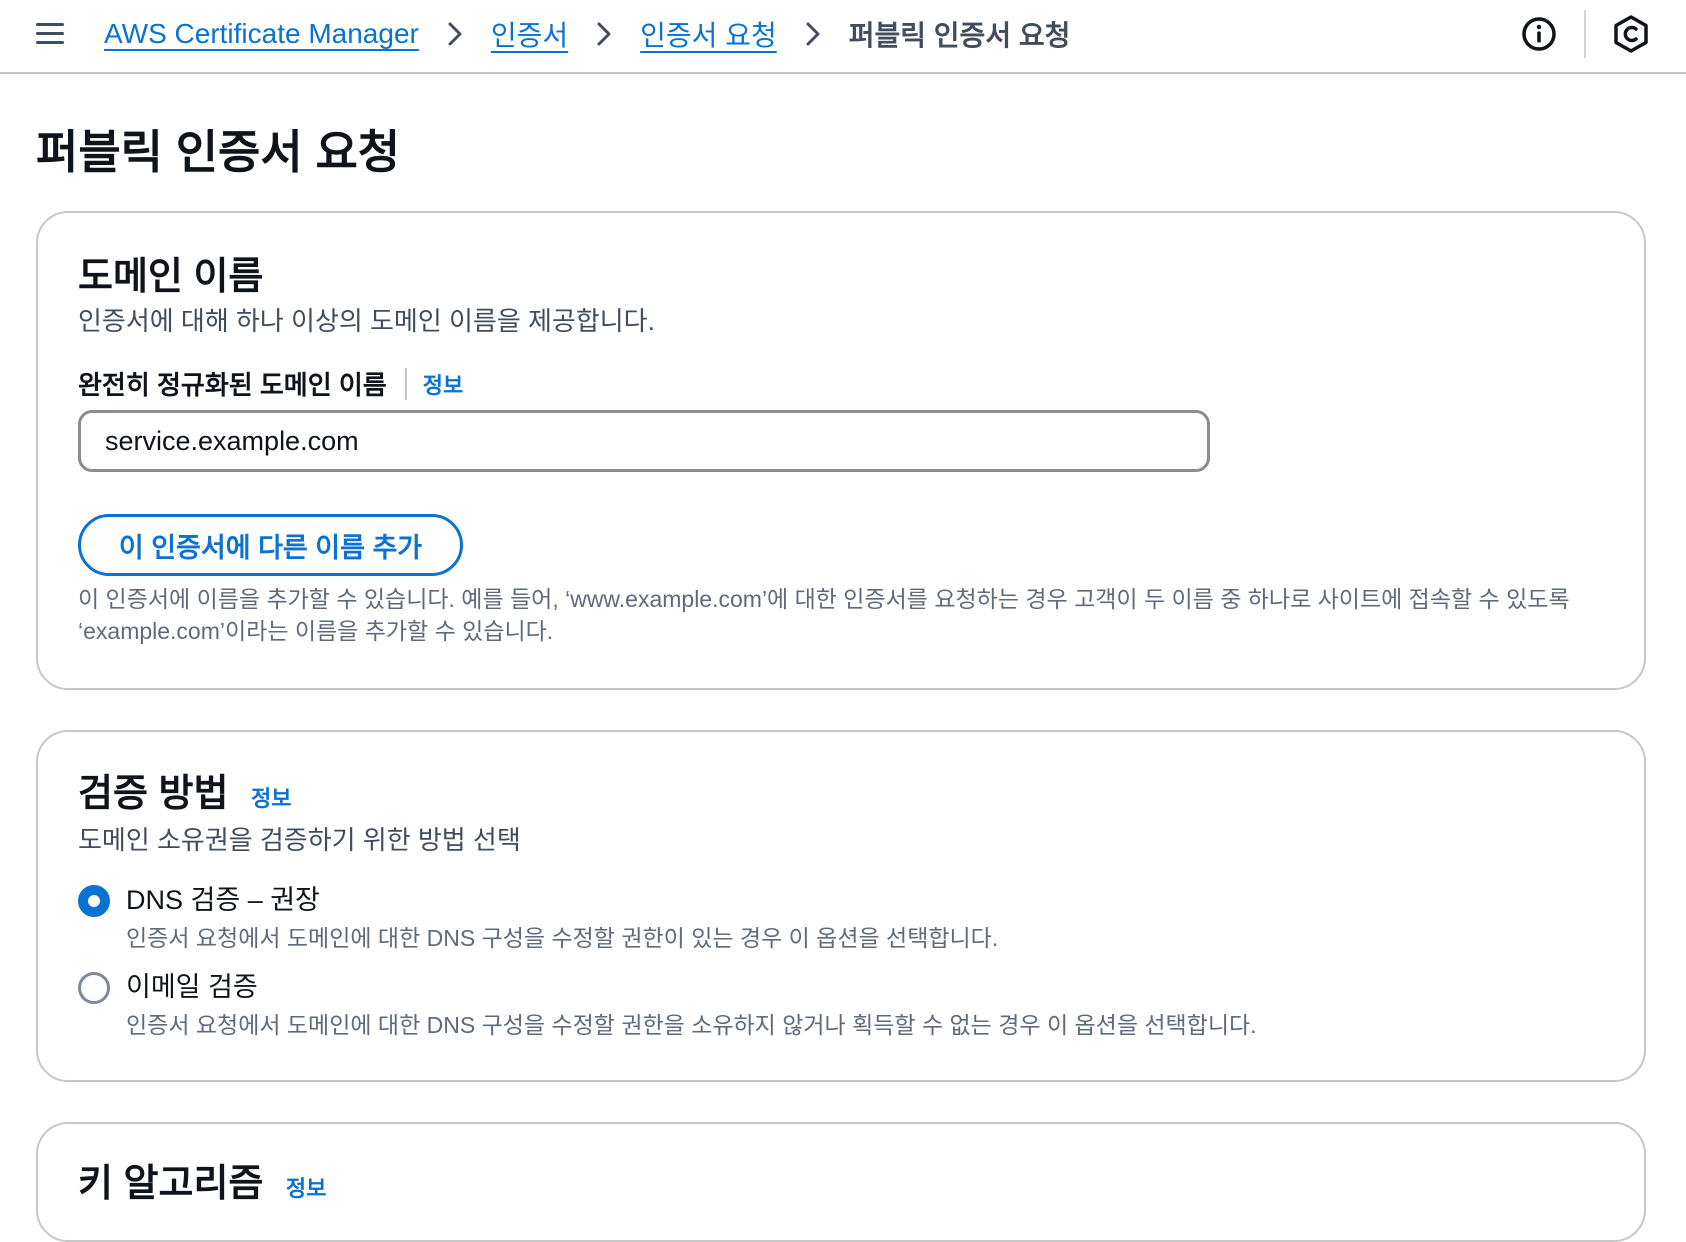  Describe the element at coordinates (959, 35) in the screenshot. I see `breadcrumb-current: 퍼블릭 인증서 요청` at that location.